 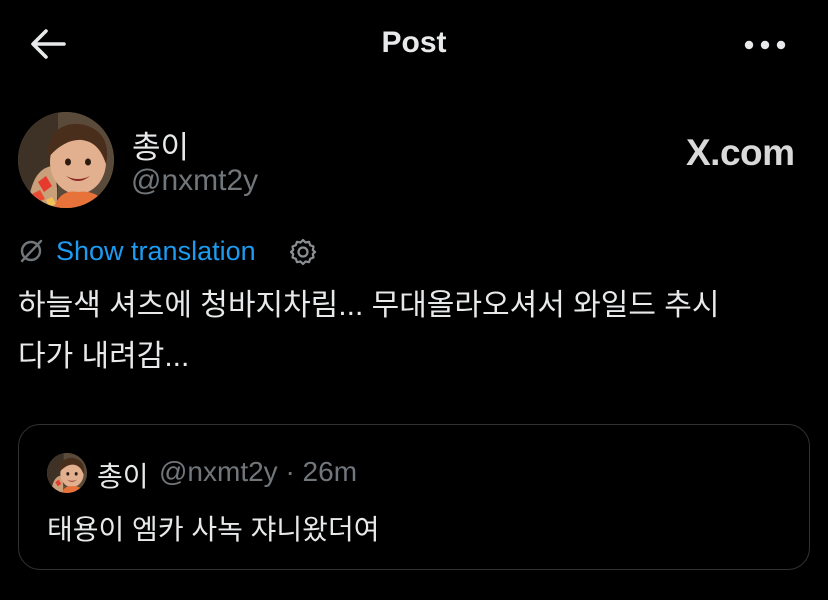 What do you see at coordinates (303, 252) in the screenshot?
I see `gear-icon` at bounding box center [303, 252].